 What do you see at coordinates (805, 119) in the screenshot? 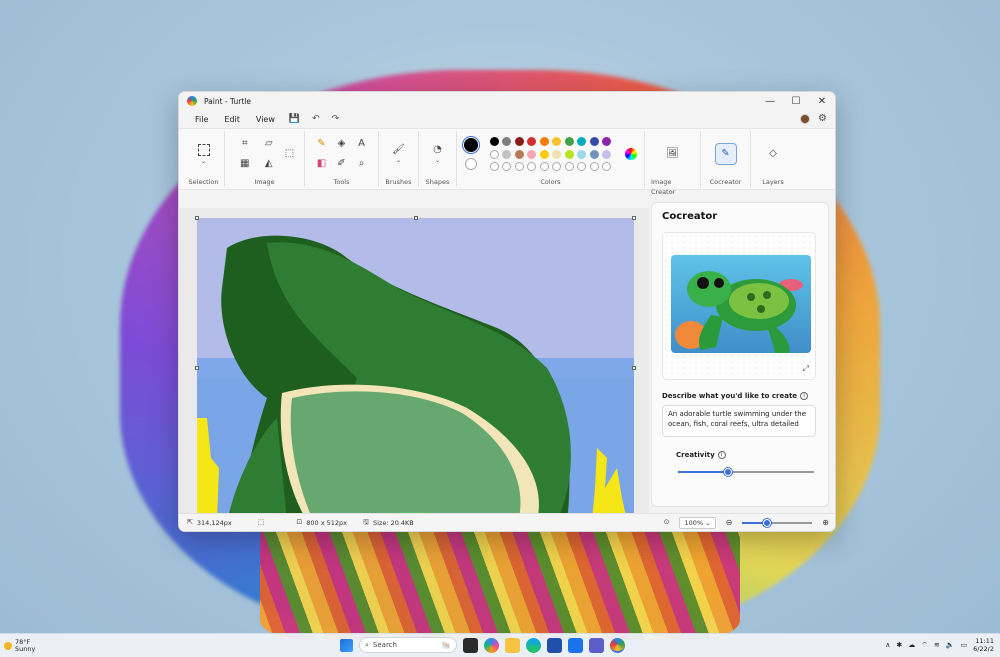
I see `account-avatar` at bounding box center [805, 119].